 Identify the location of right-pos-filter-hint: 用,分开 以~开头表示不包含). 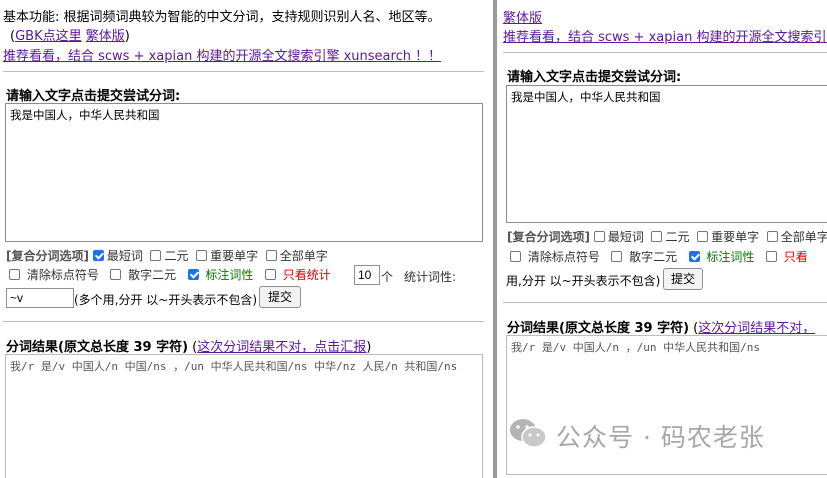
(583, 281).